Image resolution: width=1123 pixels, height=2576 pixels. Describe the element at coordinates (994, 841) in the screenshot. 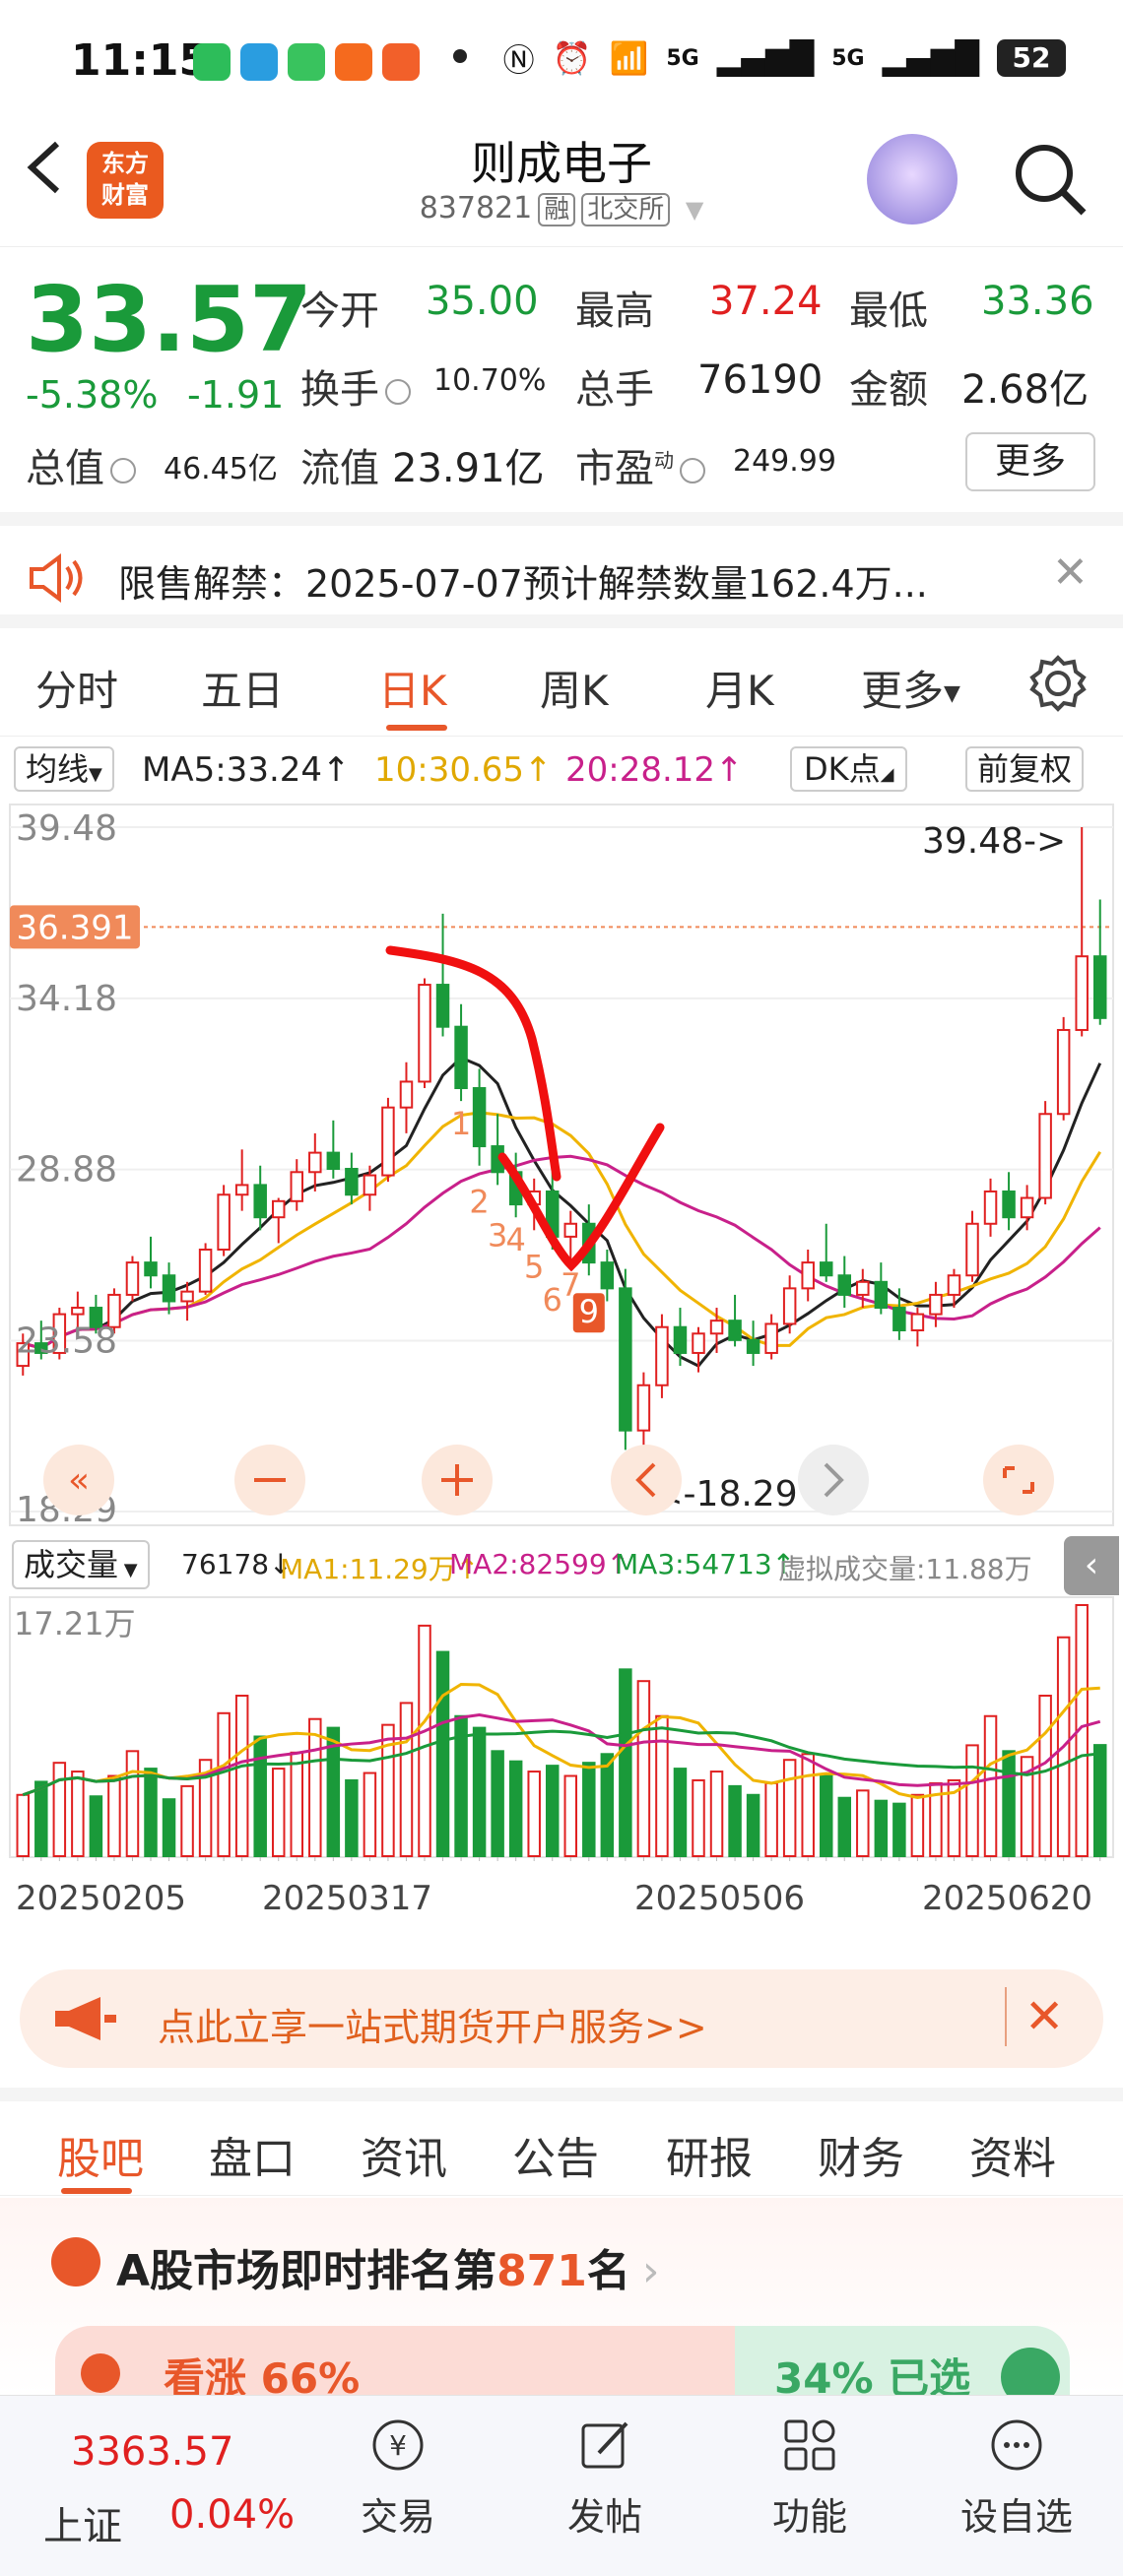

I see `max-price-marker: 39.48->` at that location.